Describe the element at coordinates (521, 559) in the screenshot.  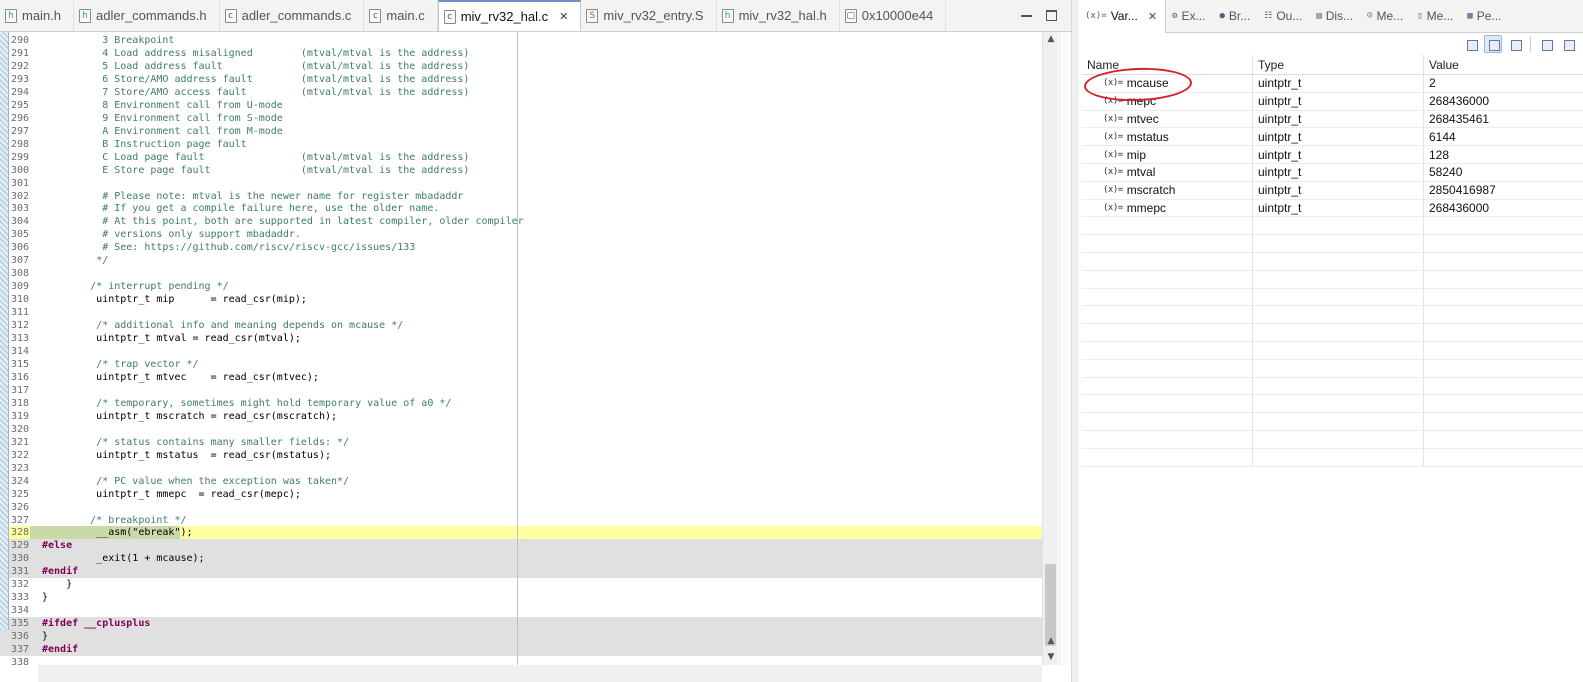
I see `code-line: 330 _exit(1 + mcause);` at that location.